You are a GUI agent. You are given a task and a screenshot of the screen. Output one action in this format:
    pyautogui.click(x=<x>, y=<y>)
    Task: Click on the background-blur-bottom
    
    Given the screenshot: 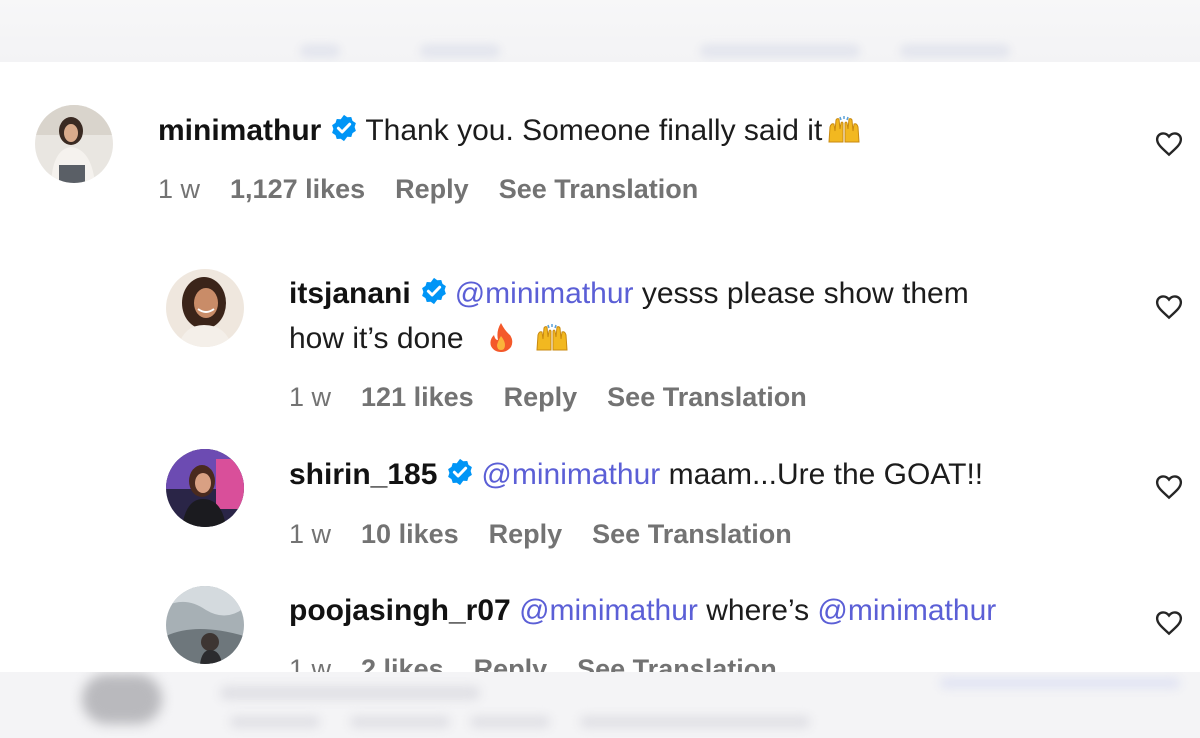 What is the action you would take?
    pyautogui.click(x=600, y=705)
    